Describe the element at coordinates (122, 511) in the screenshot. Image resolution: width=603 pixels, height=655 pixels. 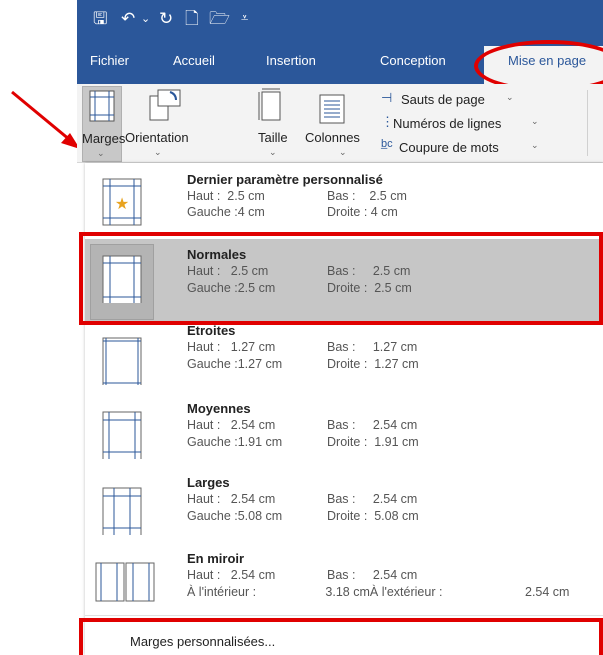
I see `wide-margin-thumbnail-icon` at that location.